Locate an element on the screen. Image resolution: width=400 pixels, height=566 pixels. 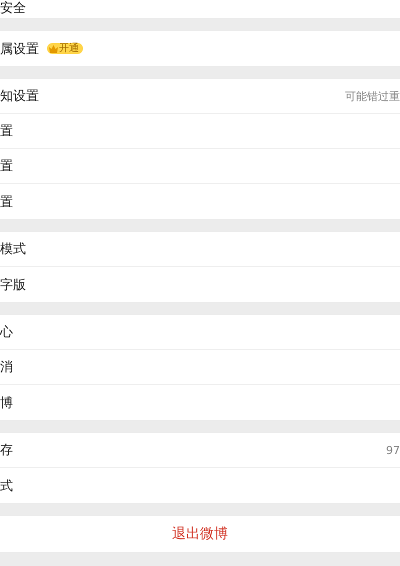
setting-label: 博 is located at coordinates (6, 403).